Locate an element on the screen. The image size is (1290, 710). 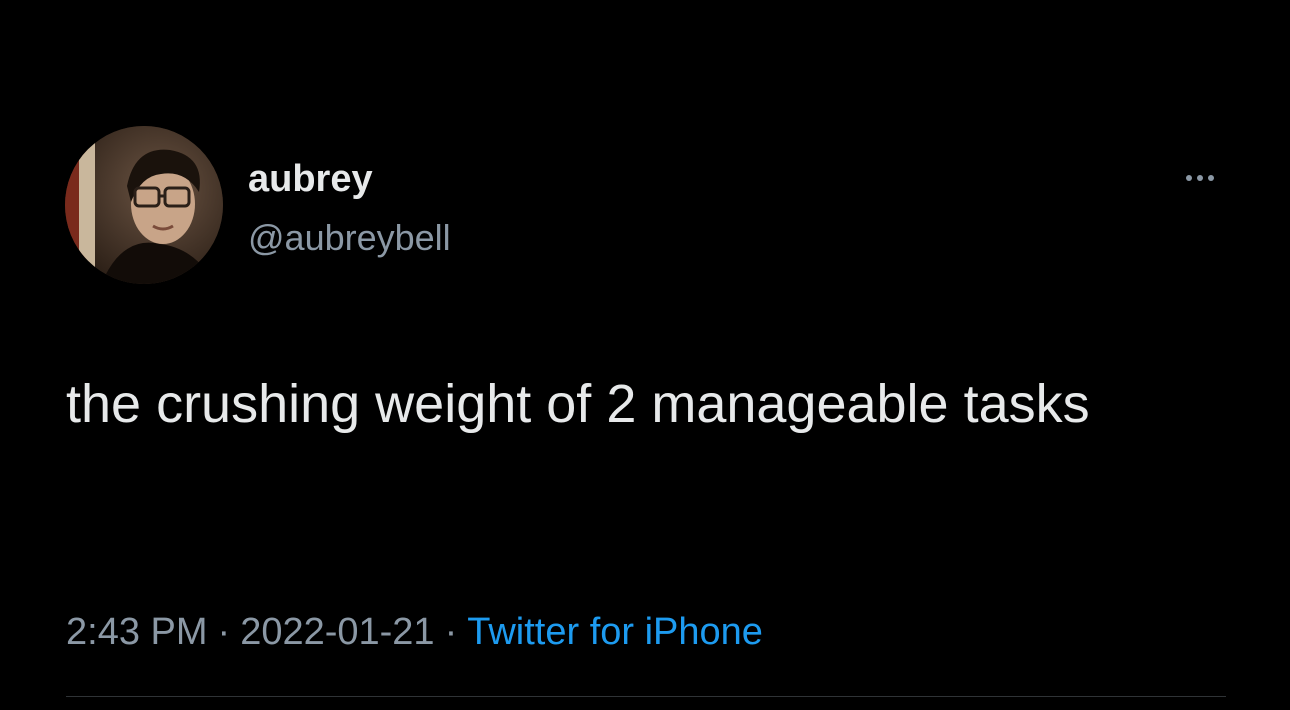
display-name: aubrey is located at coordinates (310, 179).